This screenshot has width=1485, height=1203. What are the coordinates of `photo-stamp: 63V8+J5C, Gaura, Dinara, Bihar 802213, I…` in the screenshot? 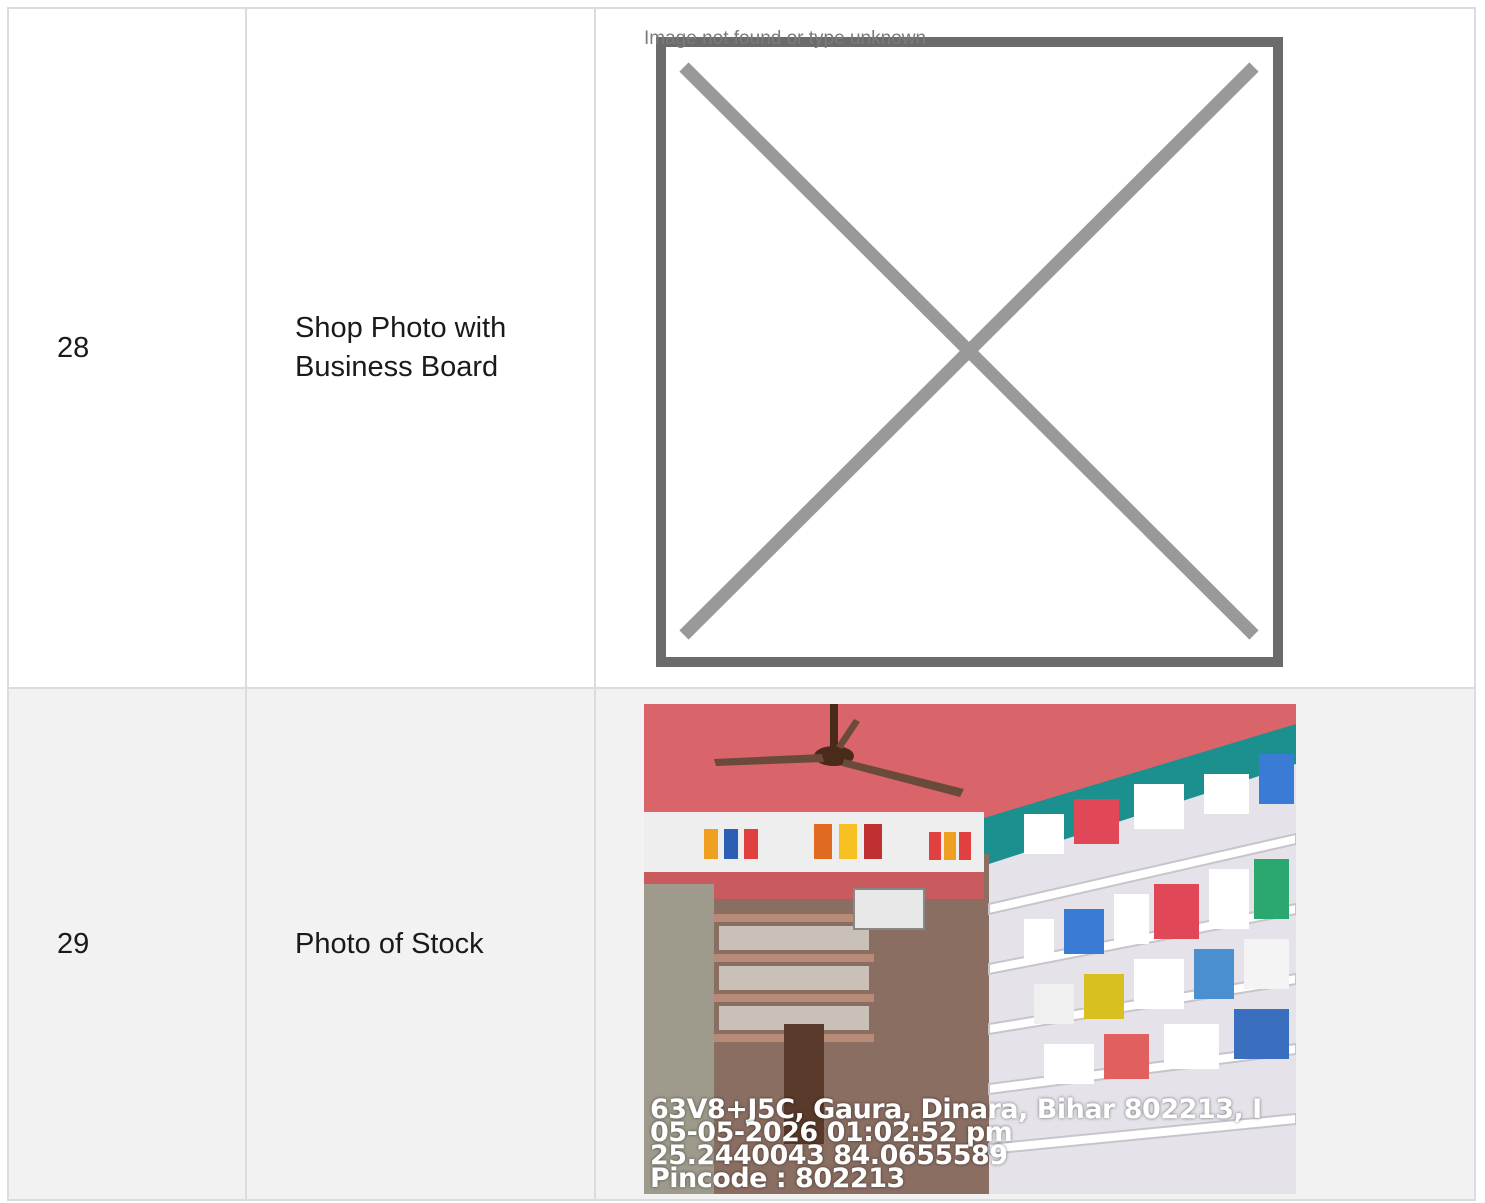 It's located at (956, 1144).